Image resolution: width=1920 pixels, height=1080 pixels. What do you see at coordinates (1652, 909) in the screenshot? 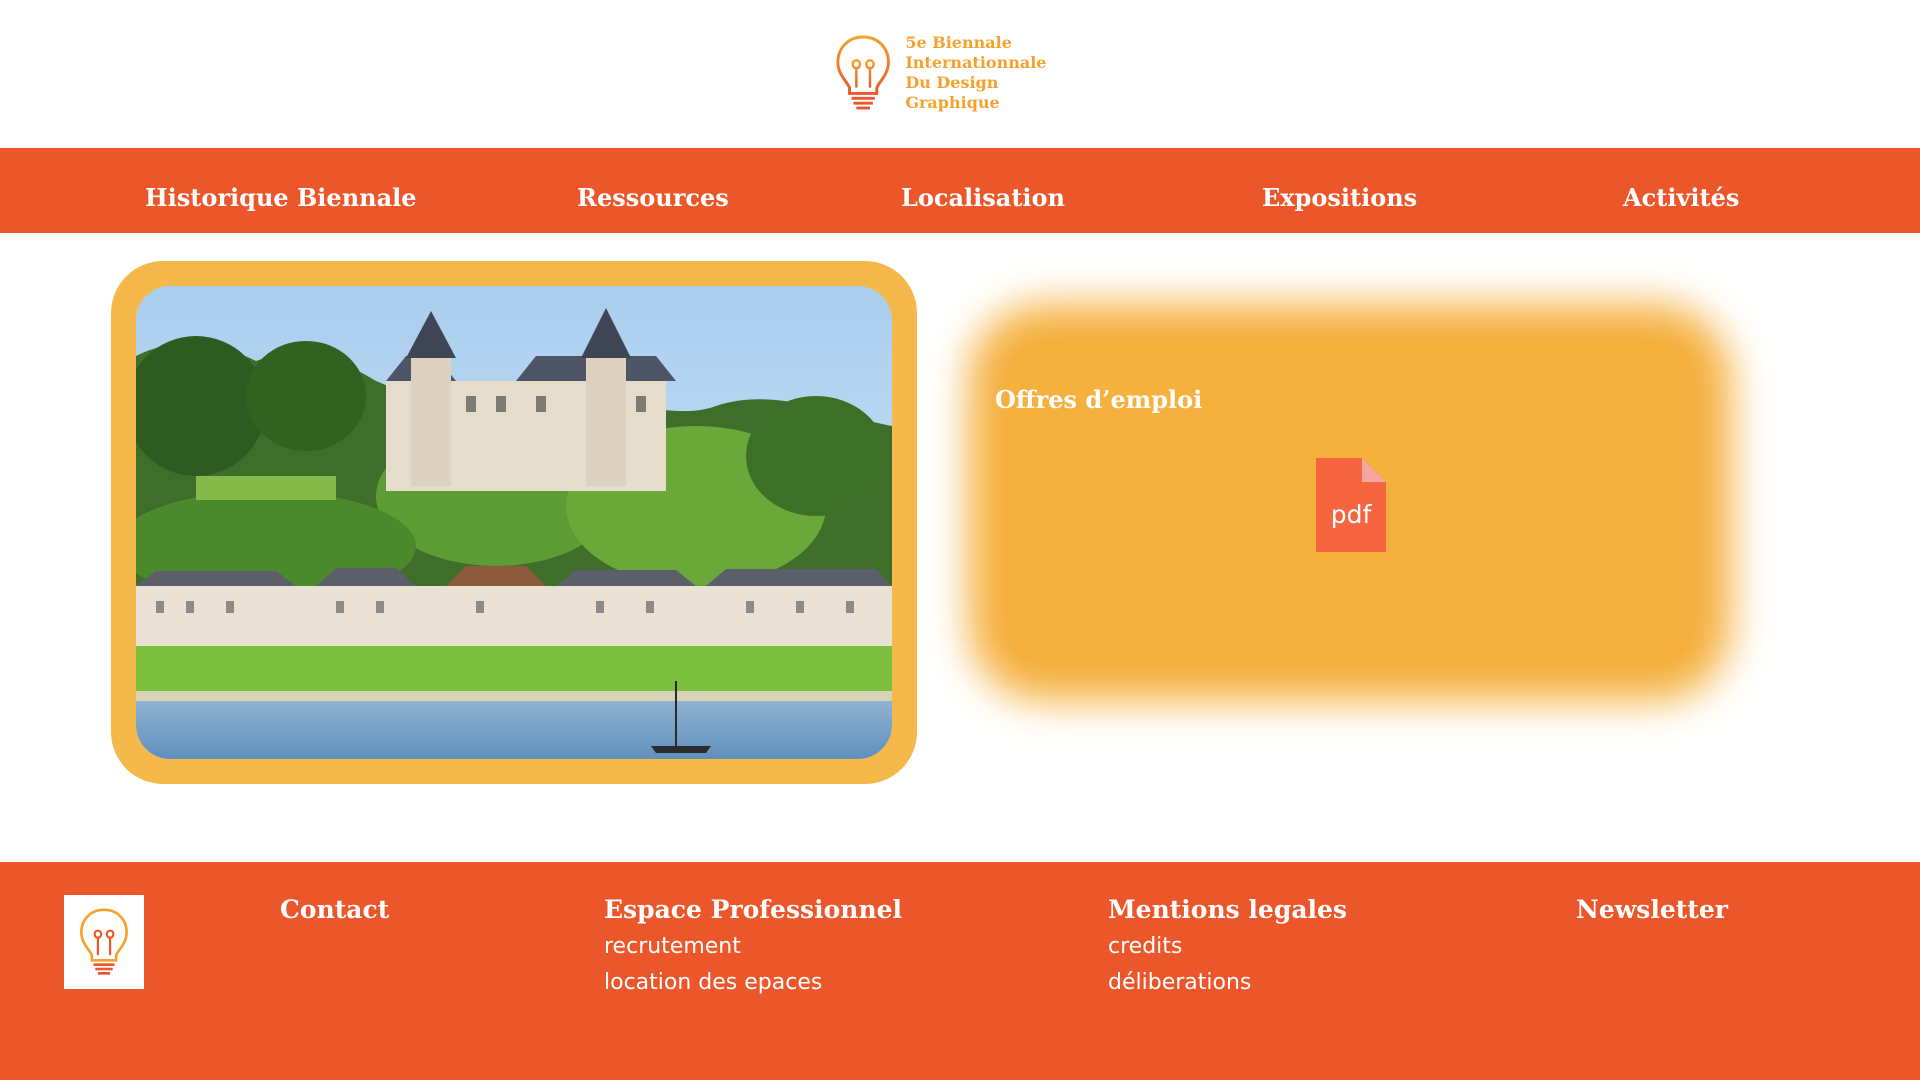
I see `footer-newsletter-link: Newsletter` at bounding box center [1652, 909].